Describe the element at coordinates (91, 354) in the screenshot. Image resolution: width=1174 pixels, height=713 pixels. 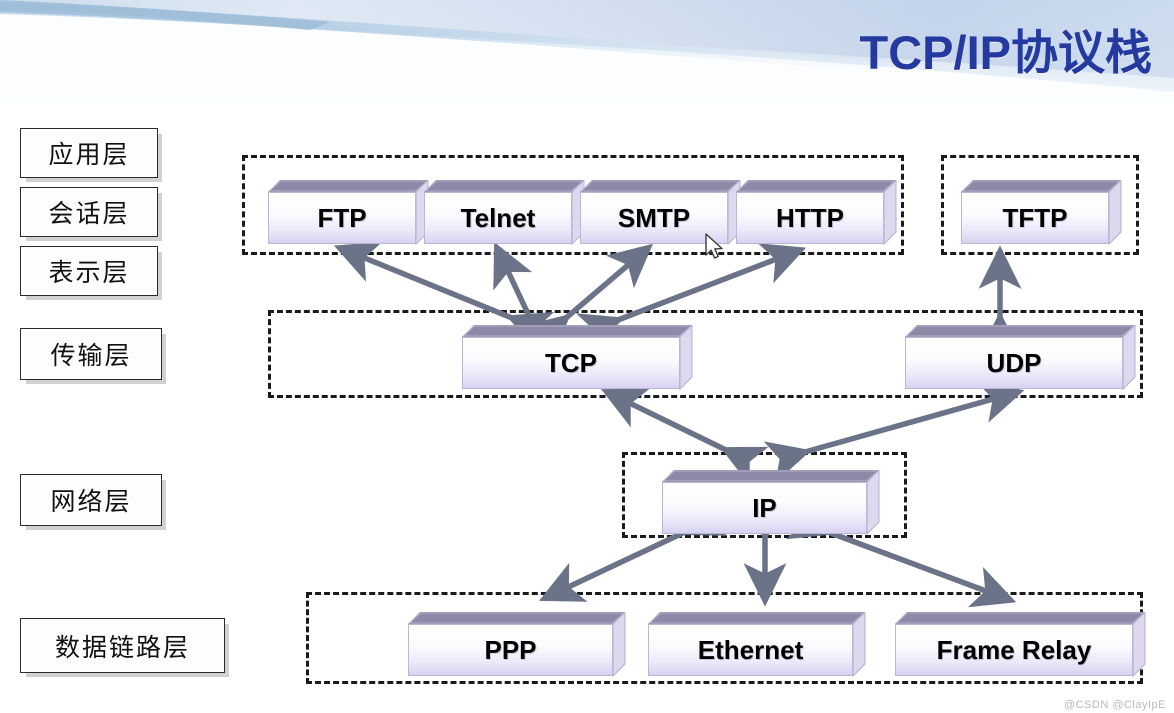
I see `layer-label-transport: 传输层` at that location.